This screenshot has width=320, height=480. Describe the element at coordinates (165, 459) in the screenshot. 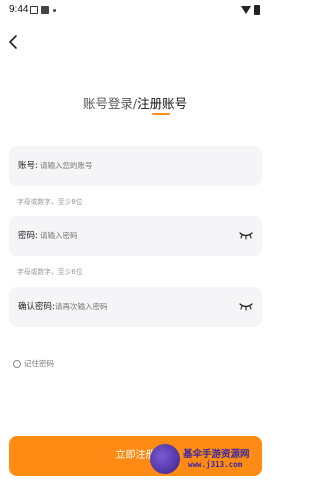

I see `watermark-logo-icon` at that location.